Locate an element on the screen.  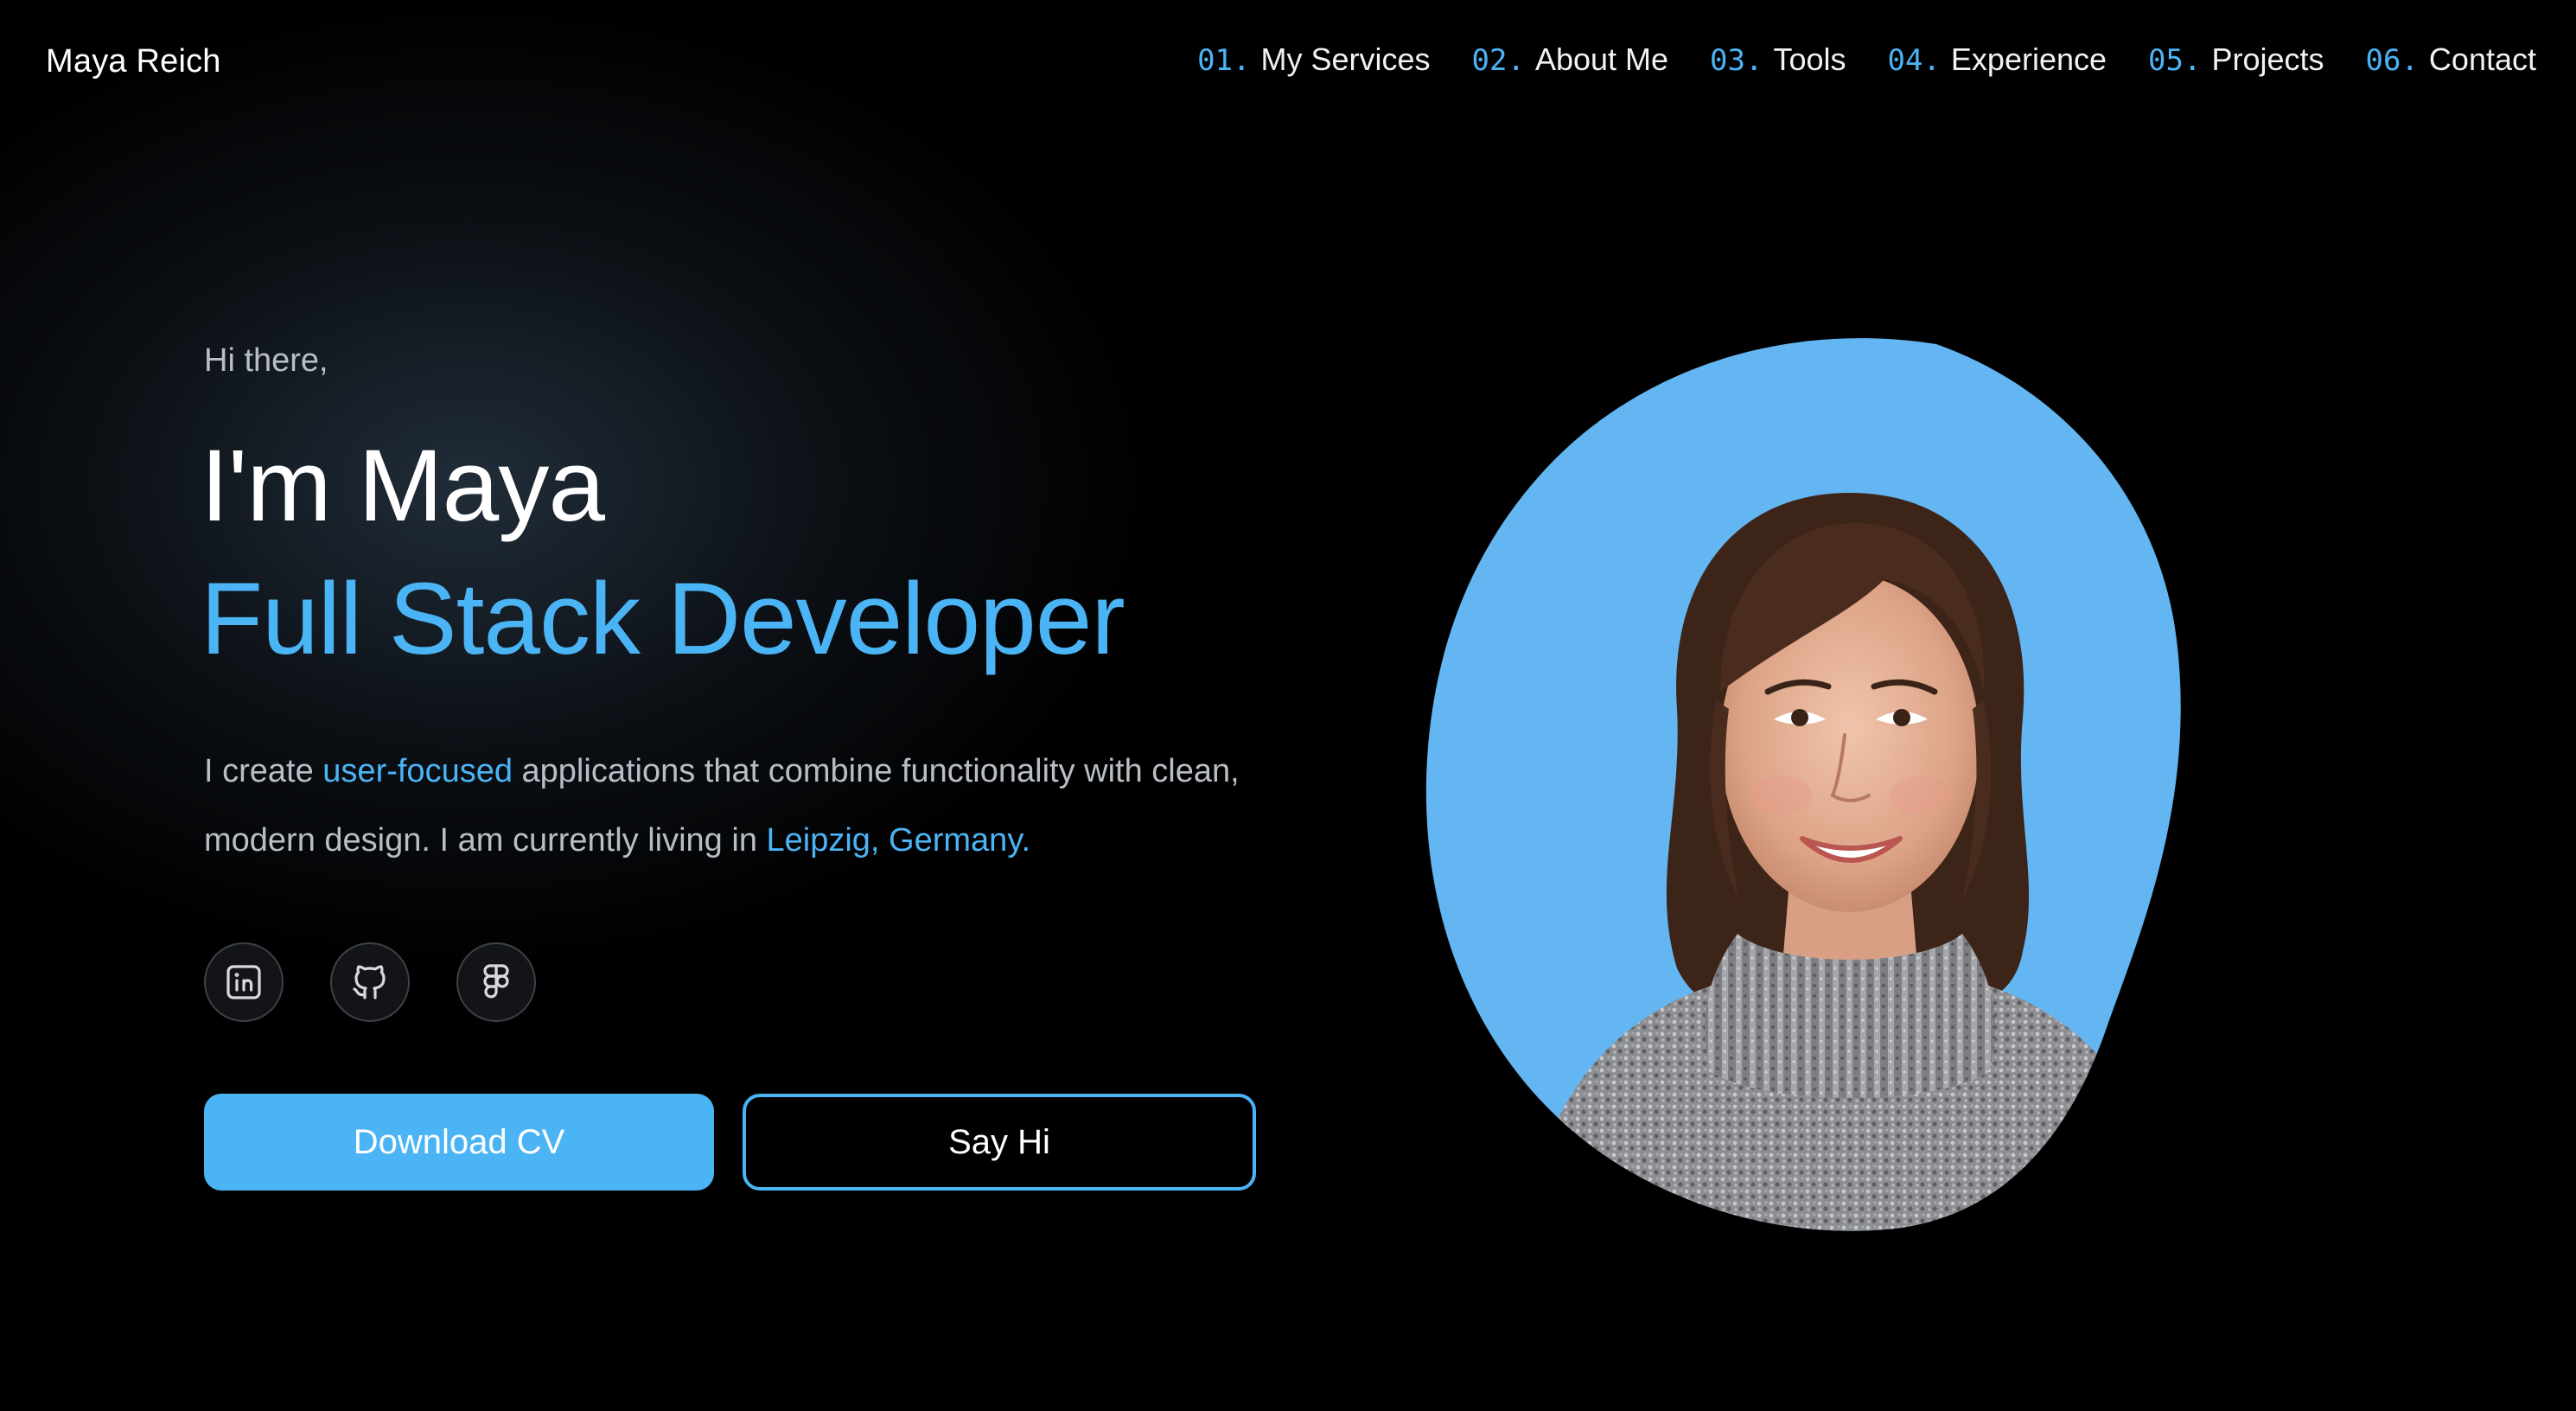
github-icon is located at coordinates (369, 982).